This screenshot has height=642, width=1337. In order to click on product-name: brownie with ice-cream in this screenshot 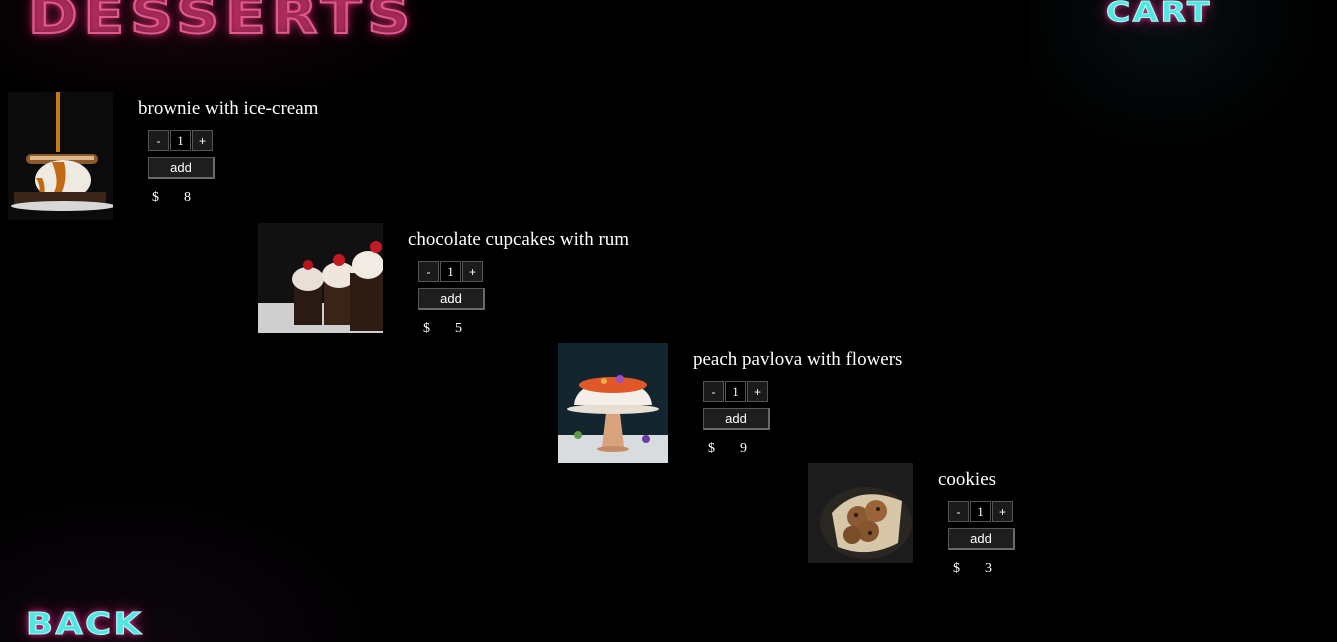, I will do `click(228, 108)`.